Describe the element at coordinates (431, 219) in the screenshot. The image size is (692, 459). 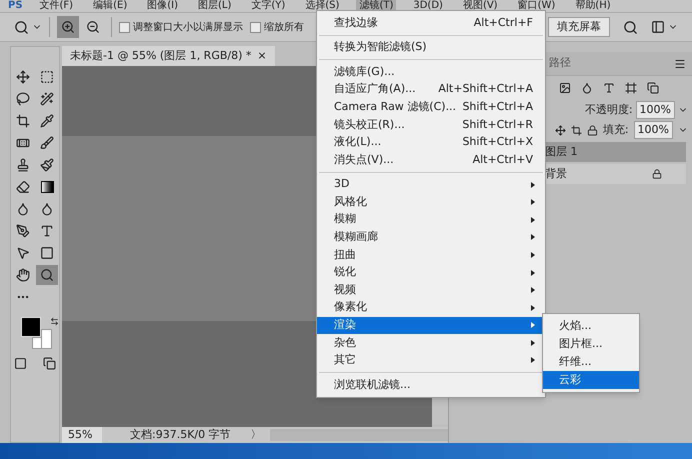
I see `menu-item: 模糊` at that location.